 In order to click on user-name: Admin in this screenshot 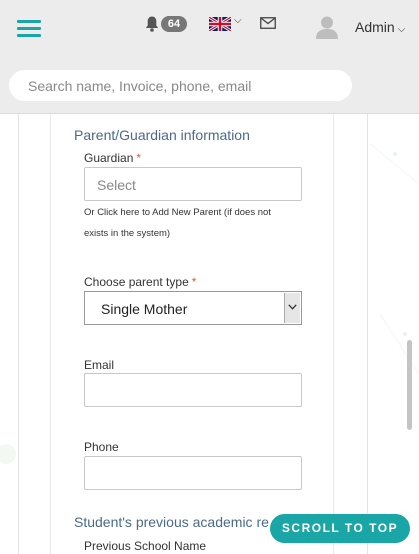, I will do `click(375, 27)`.